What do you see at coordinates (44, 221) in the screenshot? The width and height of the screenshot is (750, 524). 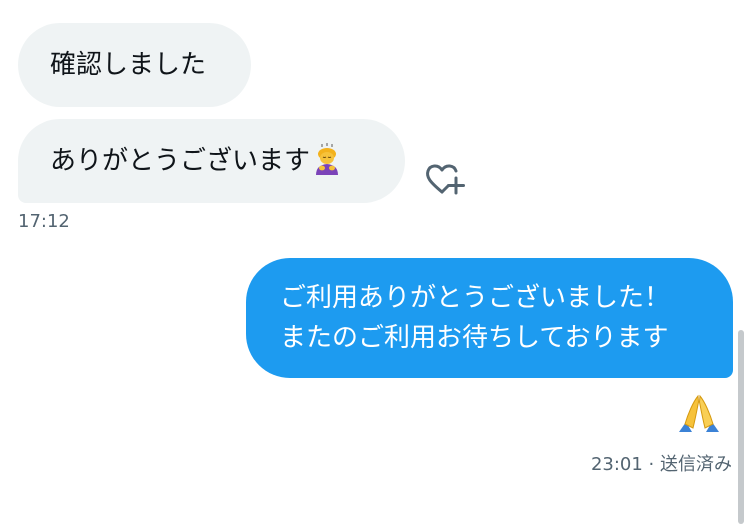 I see `message-timestamp: 17:12` at bounding box center [44, 221].